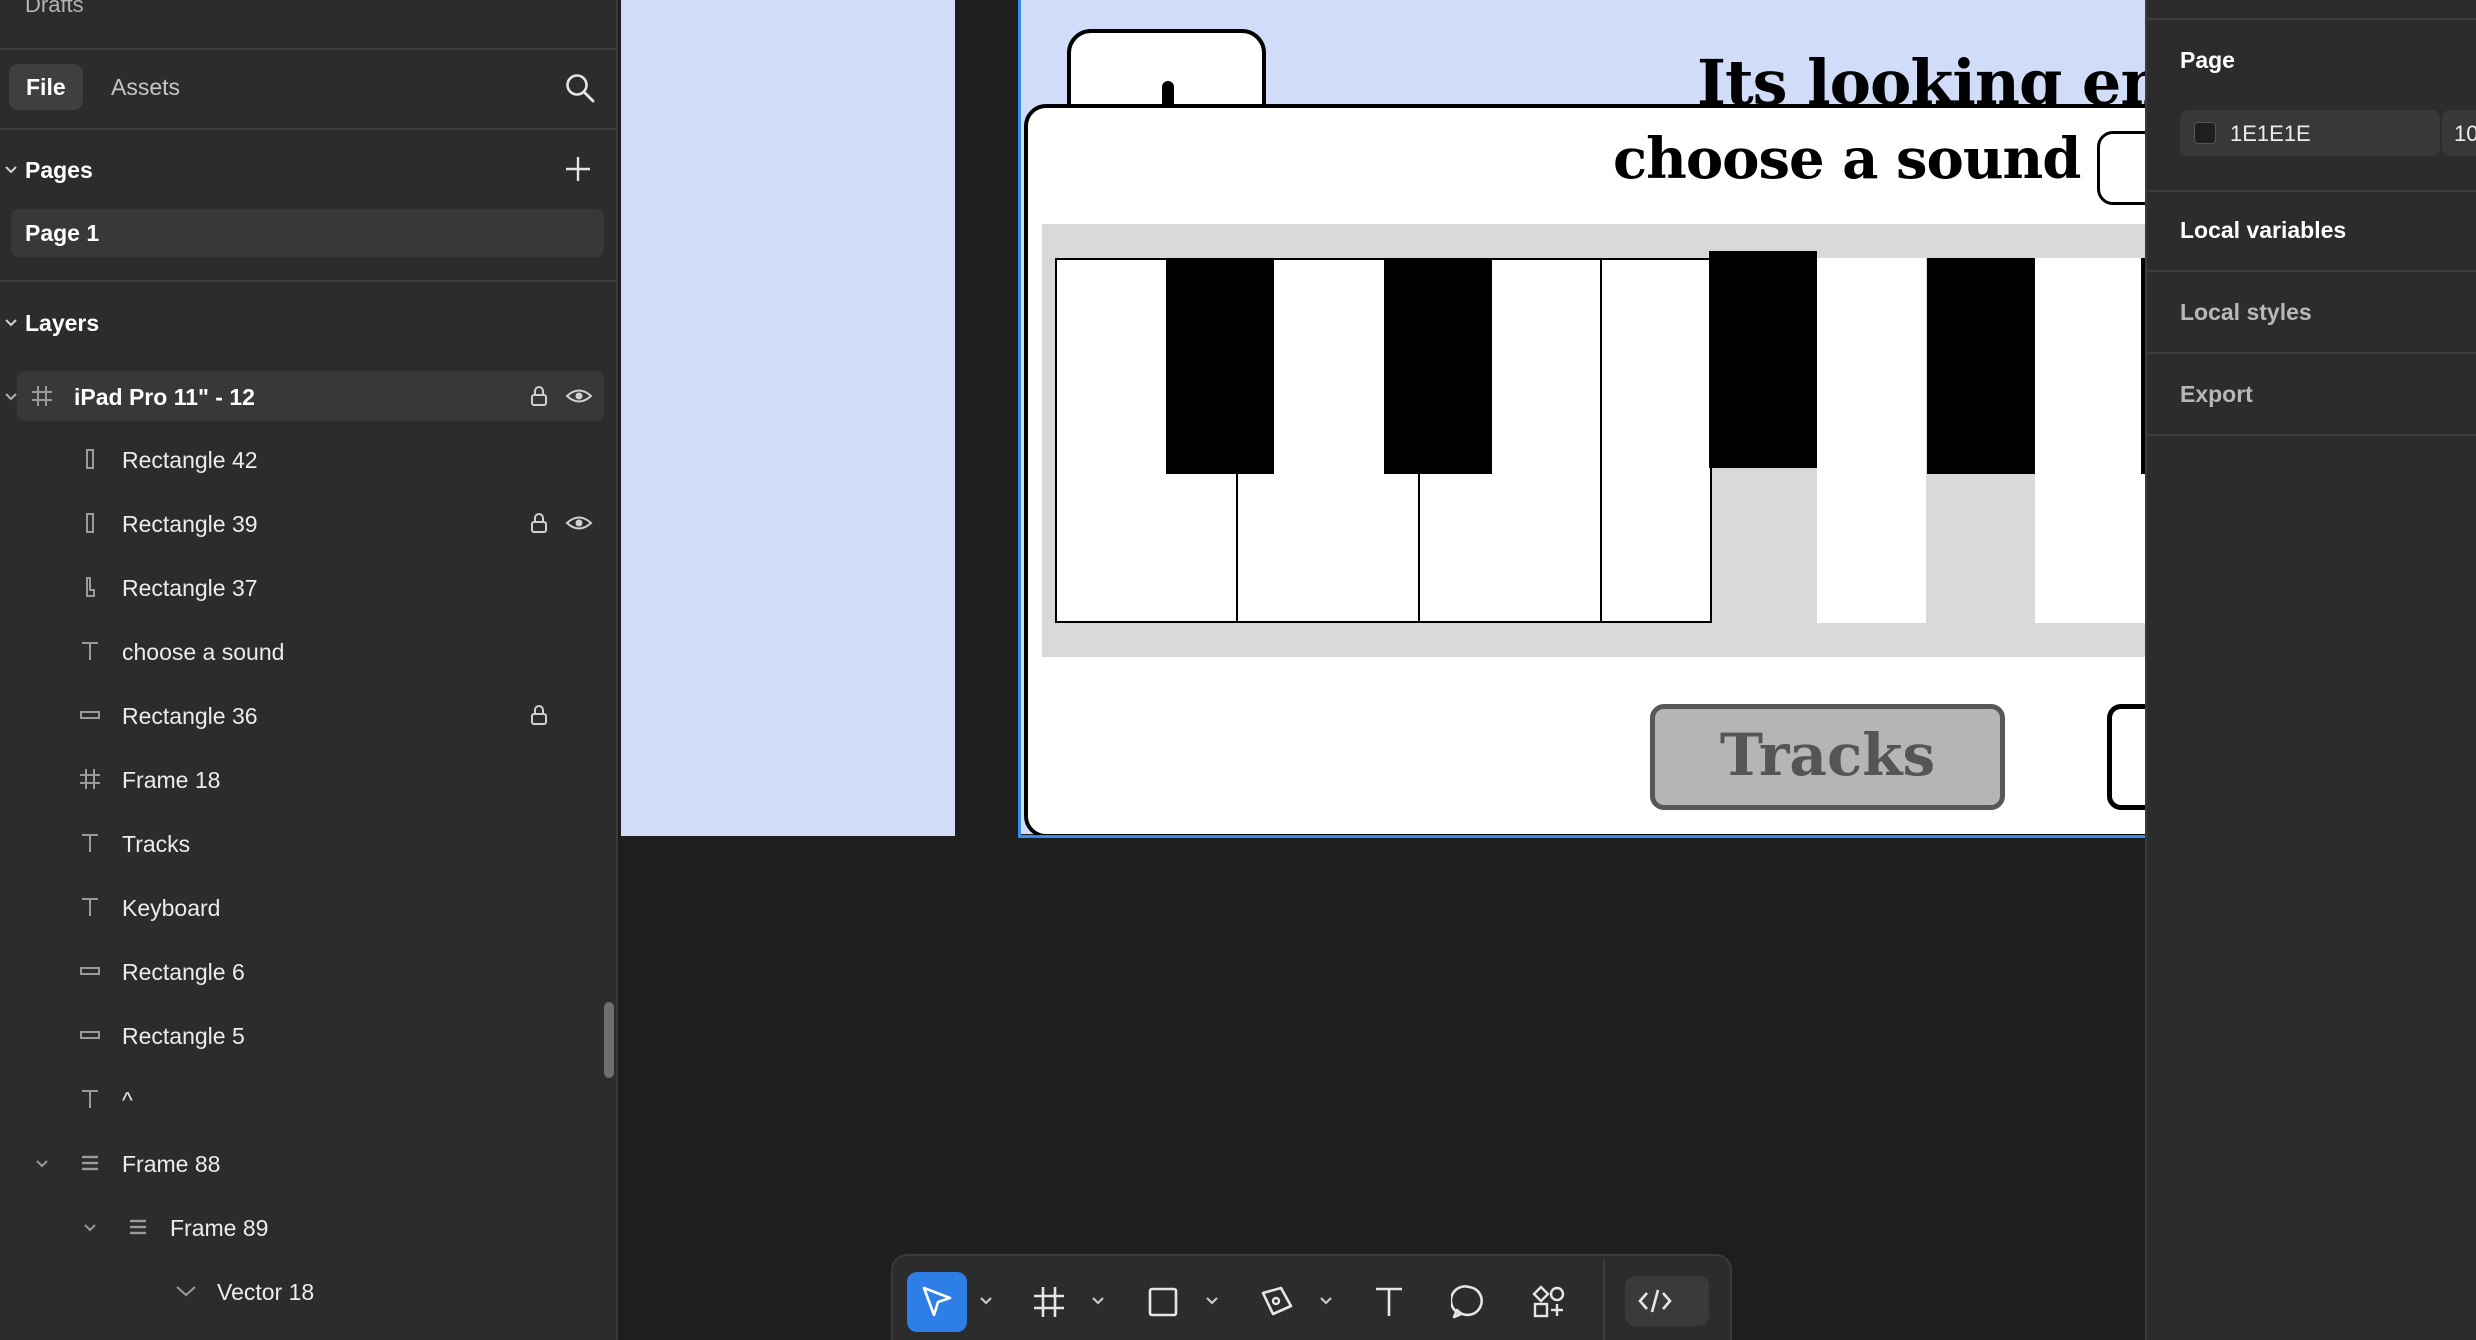  I want to click on pages-header: Pages, so click(59, 170).